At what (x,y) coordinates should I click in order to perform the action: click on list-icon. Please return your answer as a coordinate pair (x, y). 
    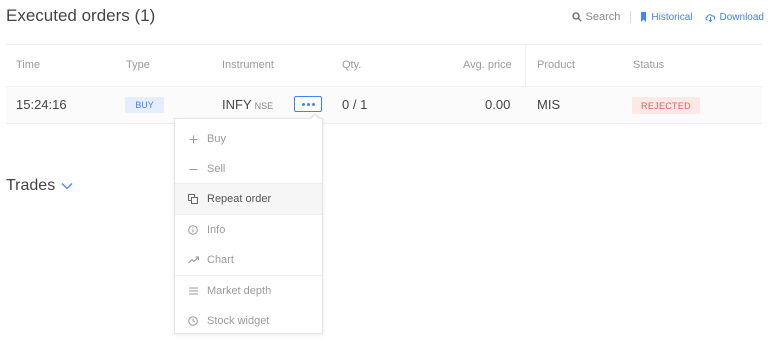
    Looking at the image, I should click on (193, 291).